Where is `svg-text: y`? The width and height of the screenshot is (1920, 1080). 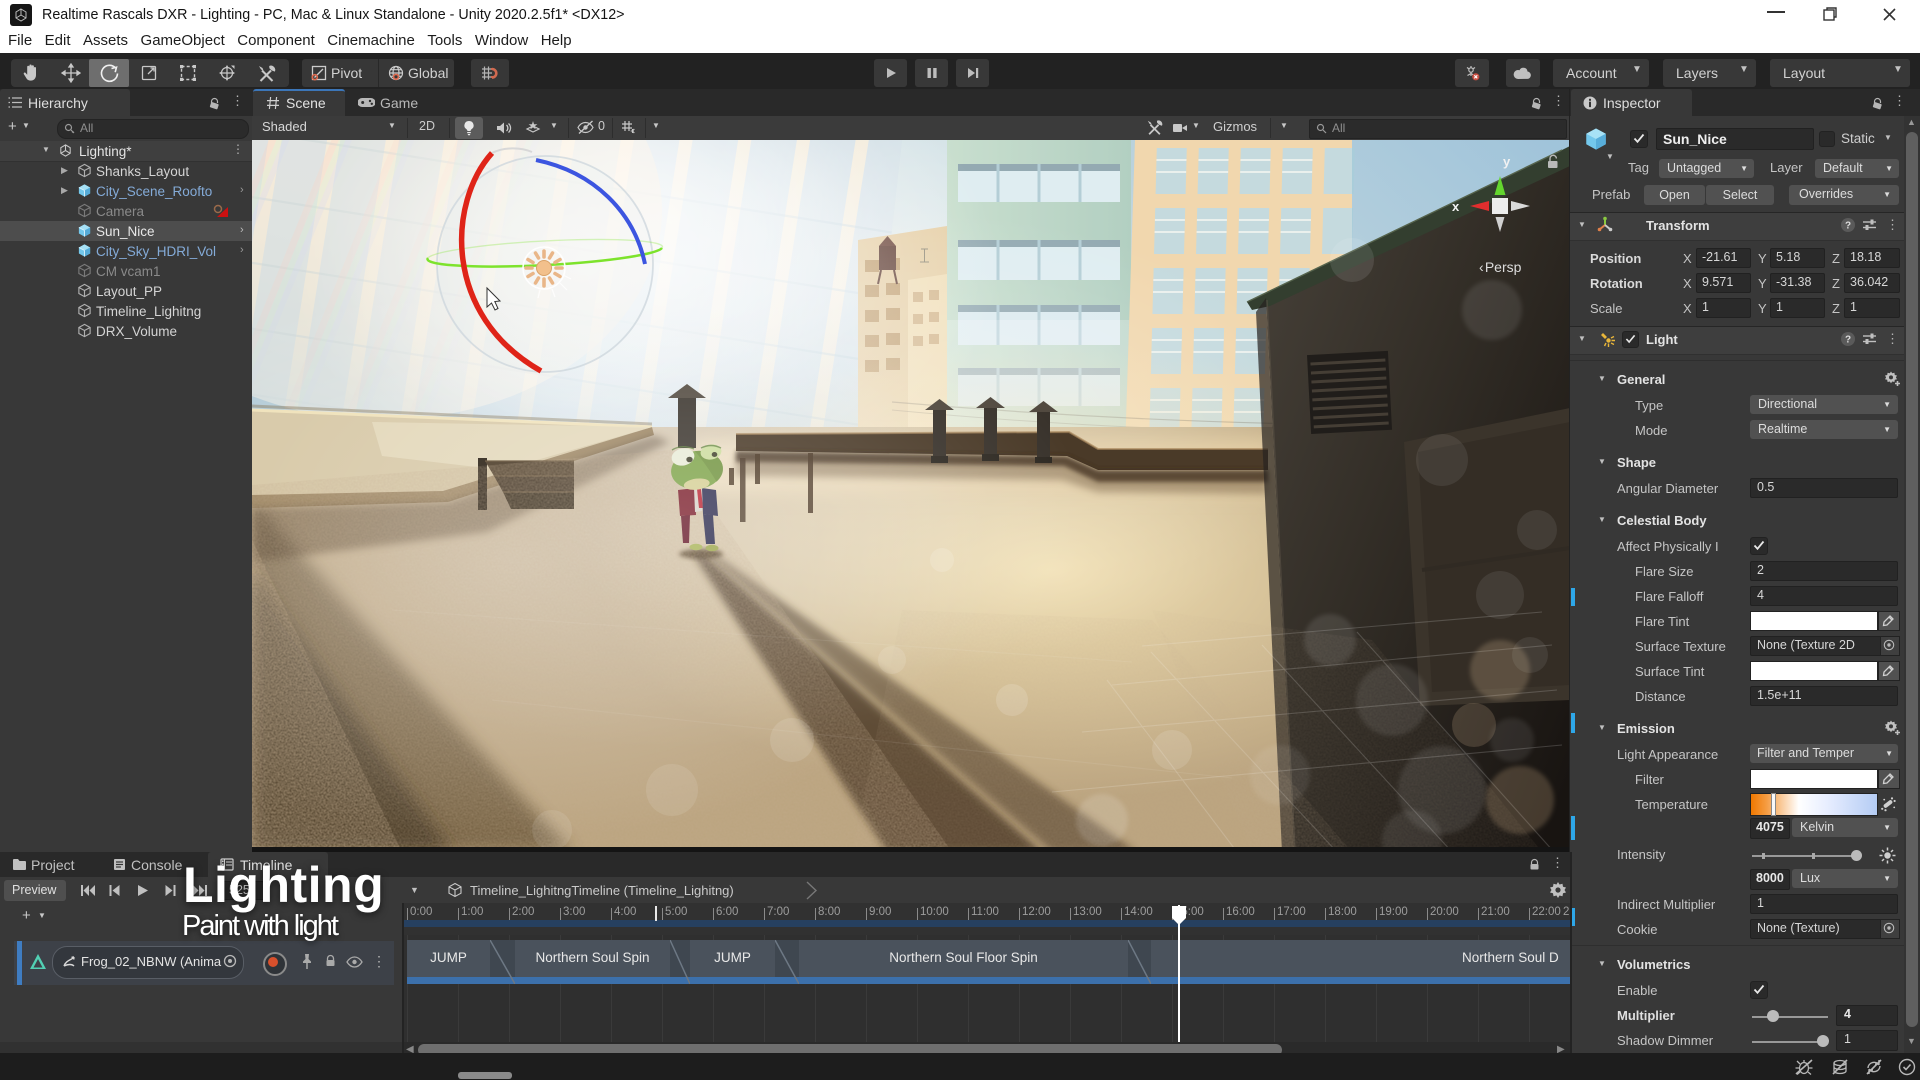
svg-text: y is located at coordinates (1507, 161).